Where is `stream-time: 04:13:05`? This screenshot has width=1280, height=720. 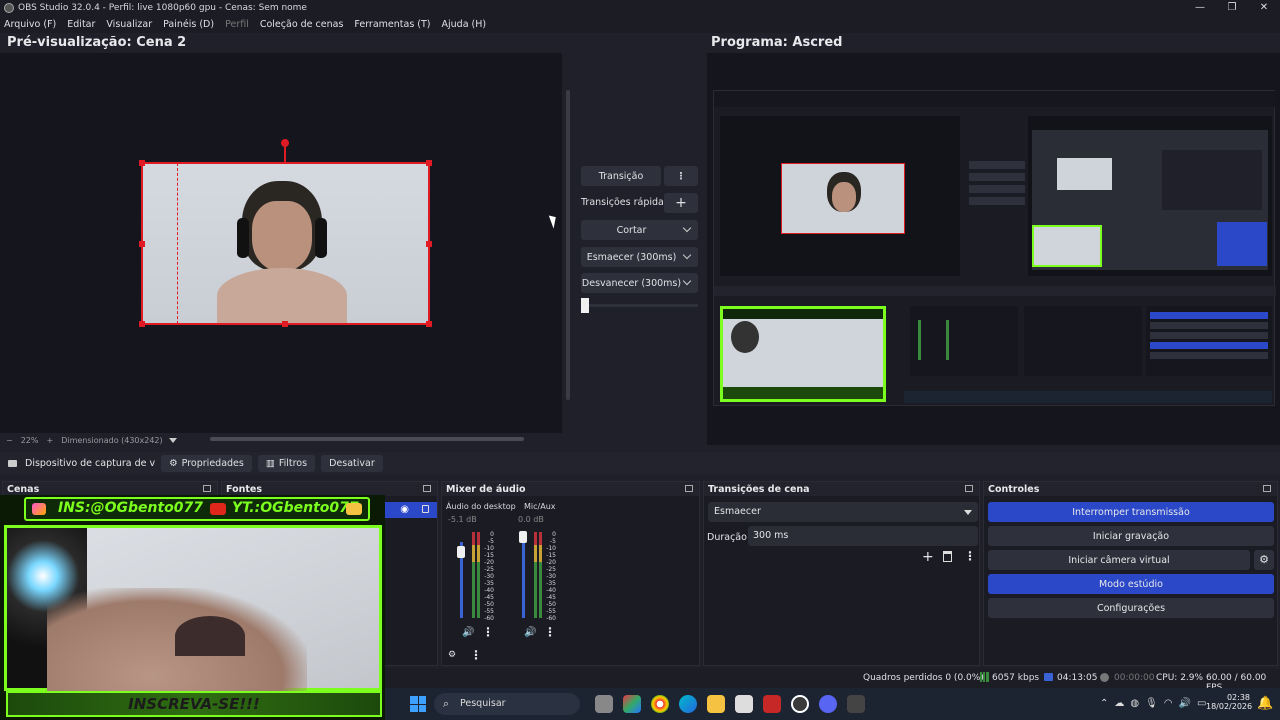 stream-time: 04:13:05 is located at coordinates (1077, 678).